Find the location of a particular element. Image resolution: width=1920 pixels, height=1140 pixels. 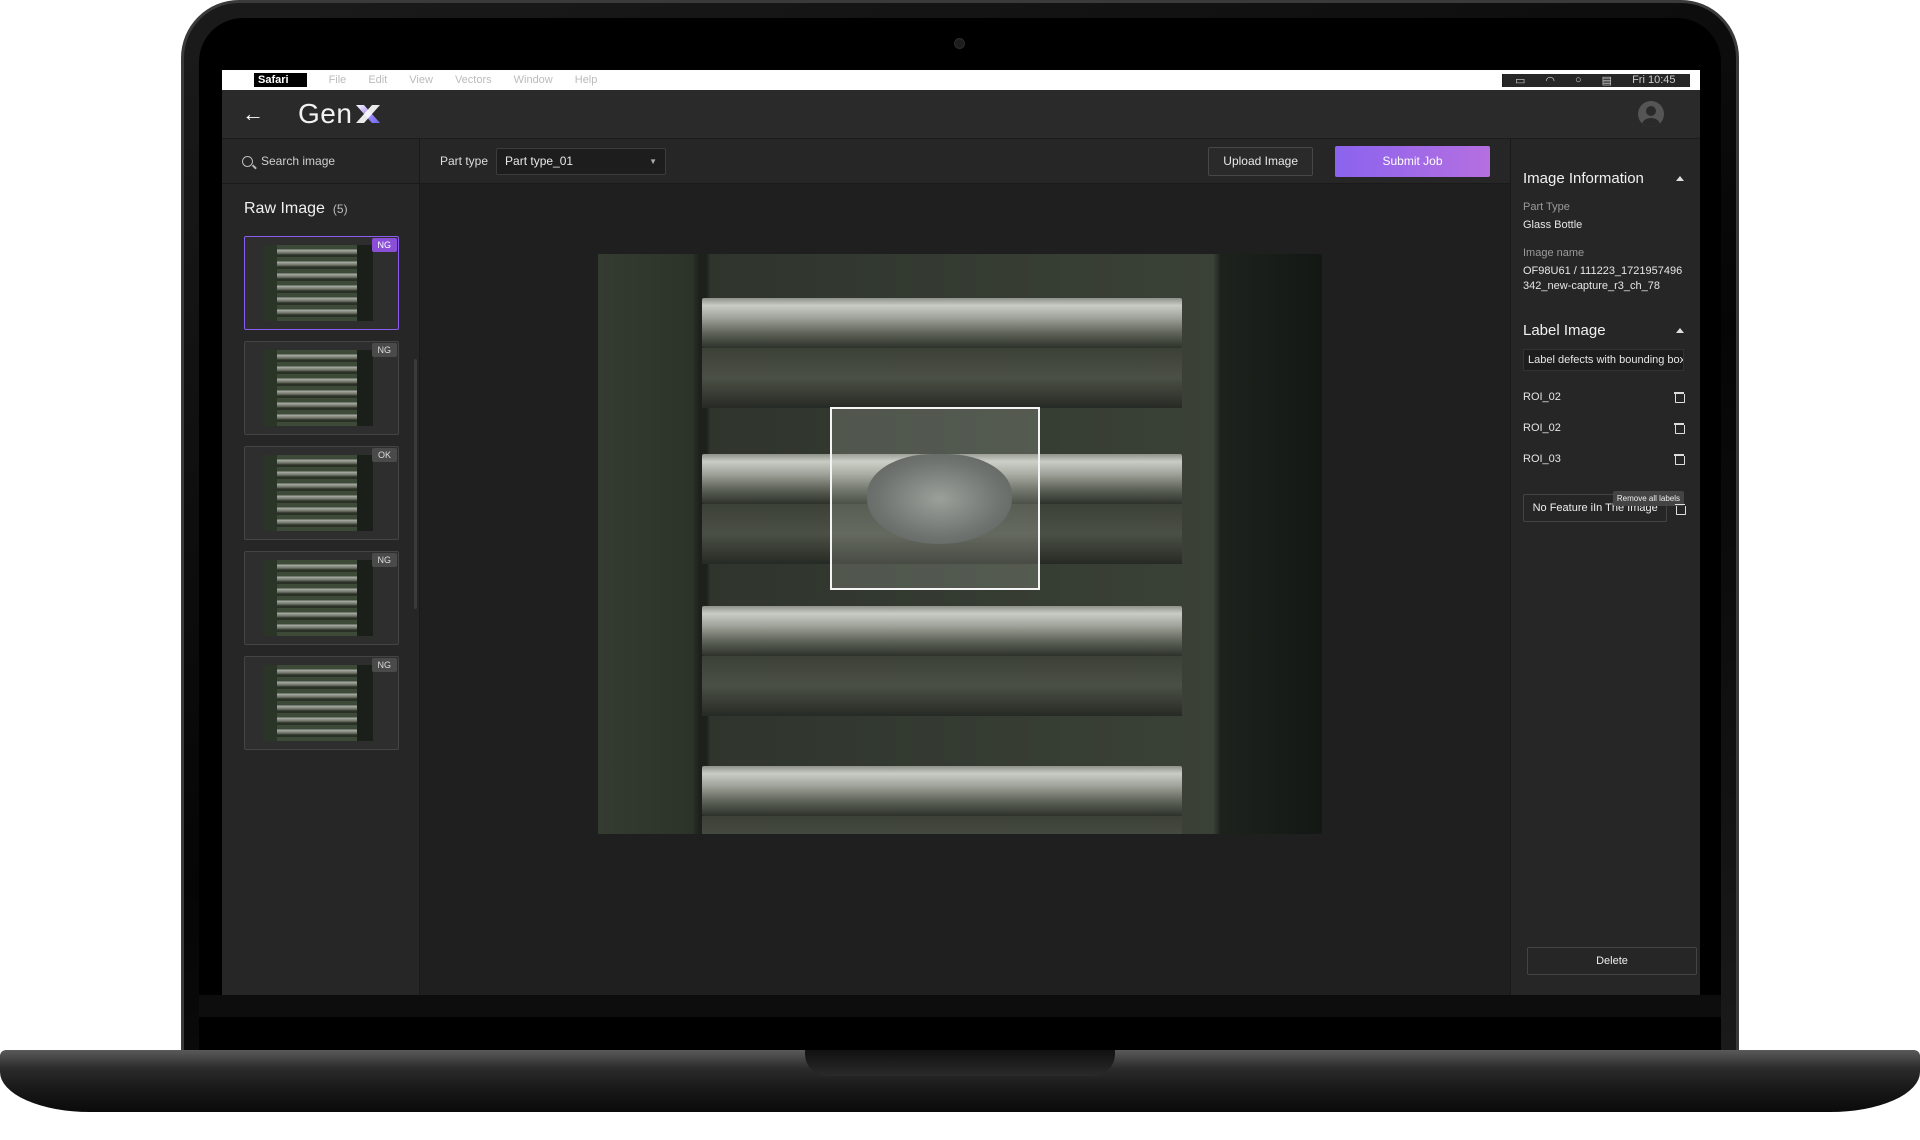

menubar-item-window: Window is located at coordinates (533, 80).